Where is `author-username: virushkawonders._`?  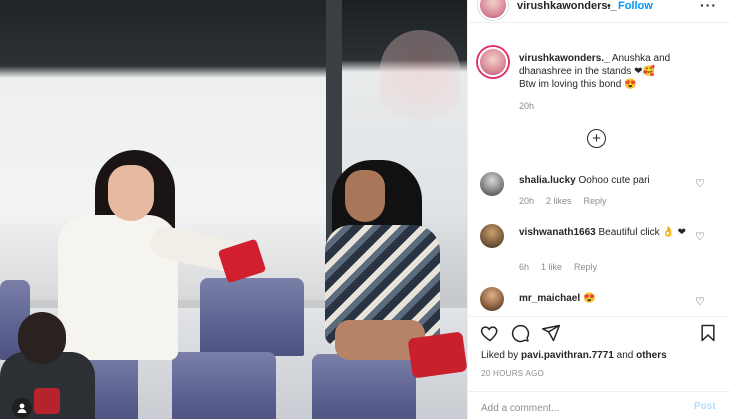 author-username: virushkawonders._ is located at coordinates (567, 6).